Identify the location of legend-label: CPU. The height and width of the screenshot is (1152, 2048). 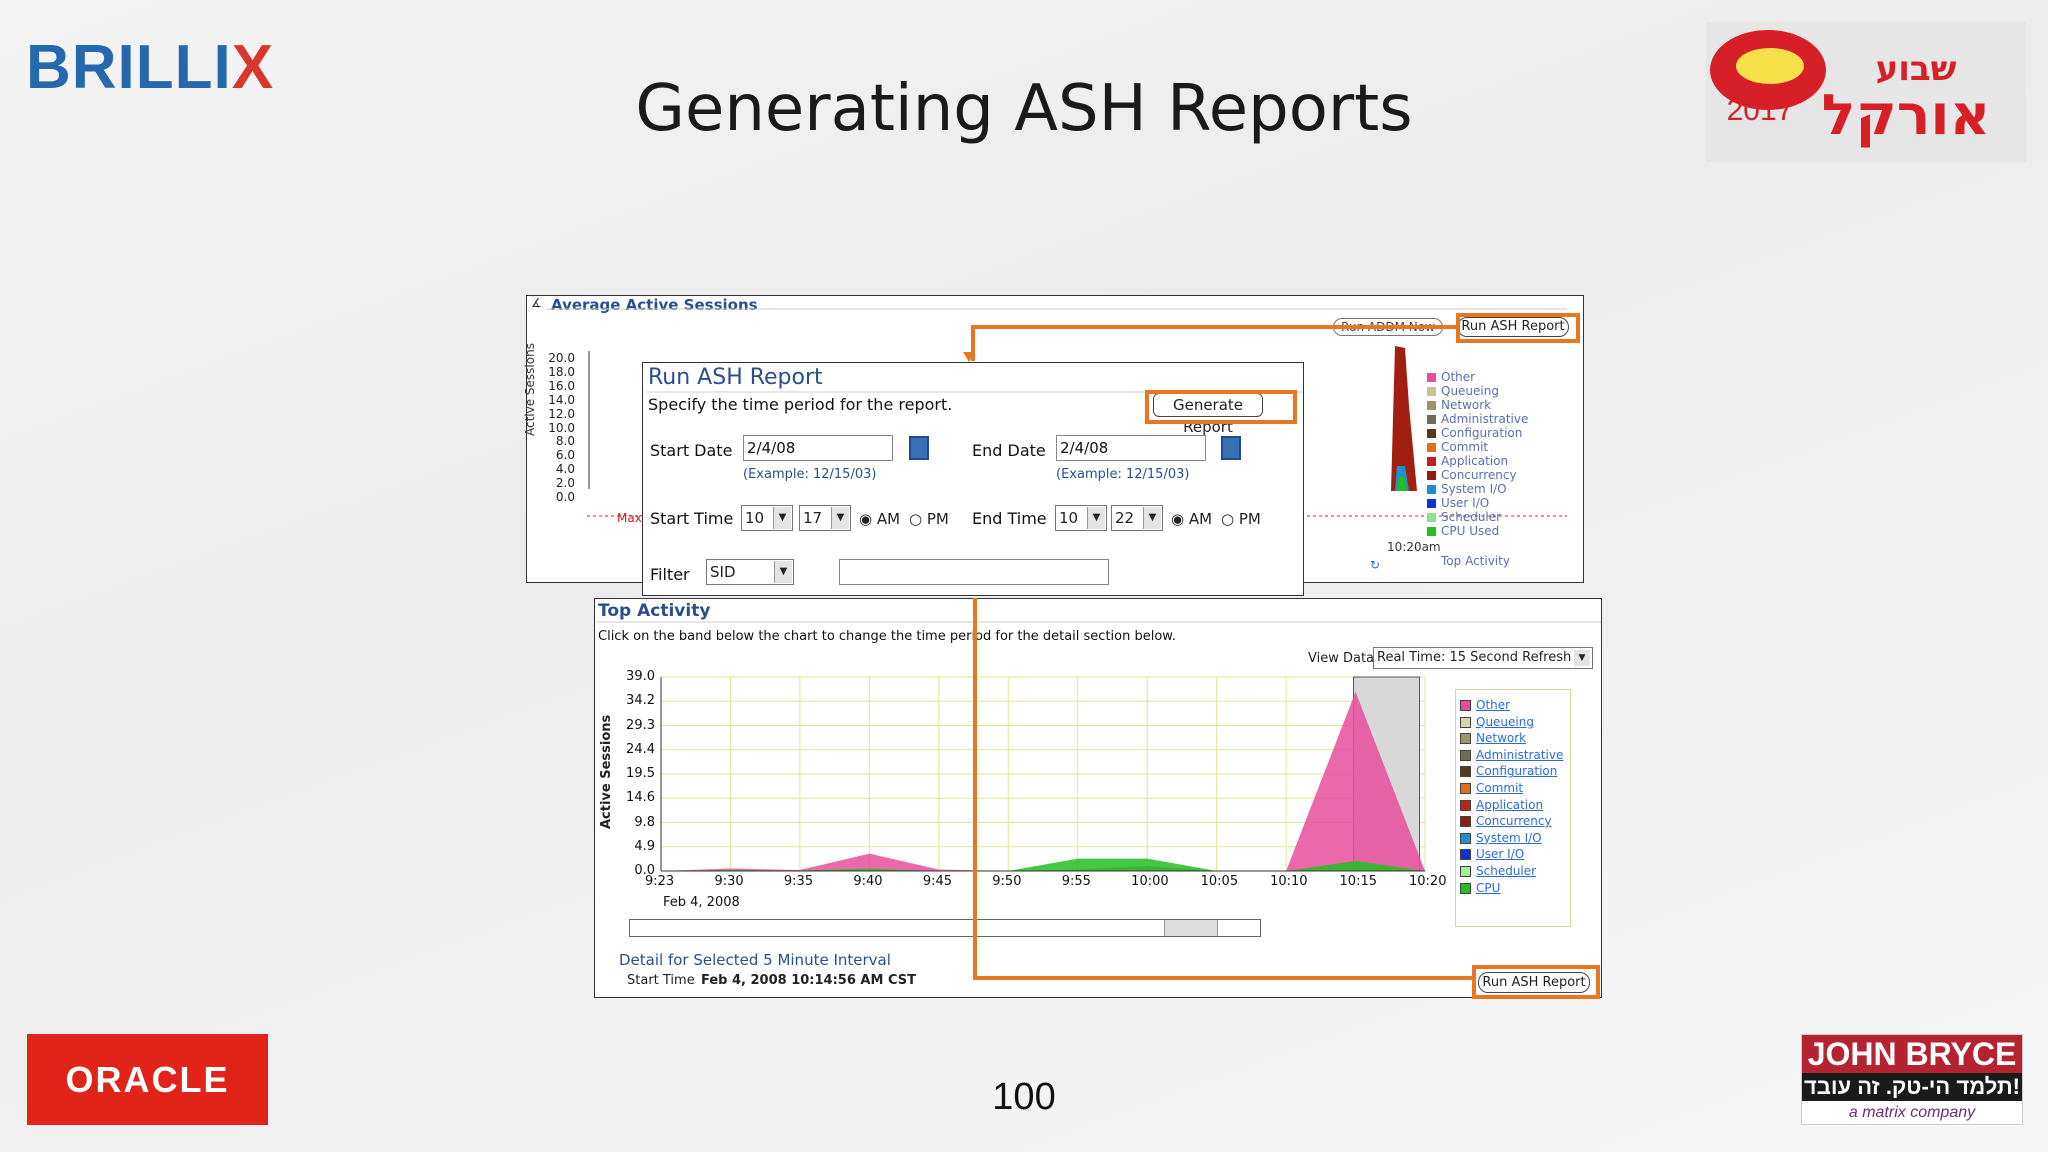
(1488, 888).